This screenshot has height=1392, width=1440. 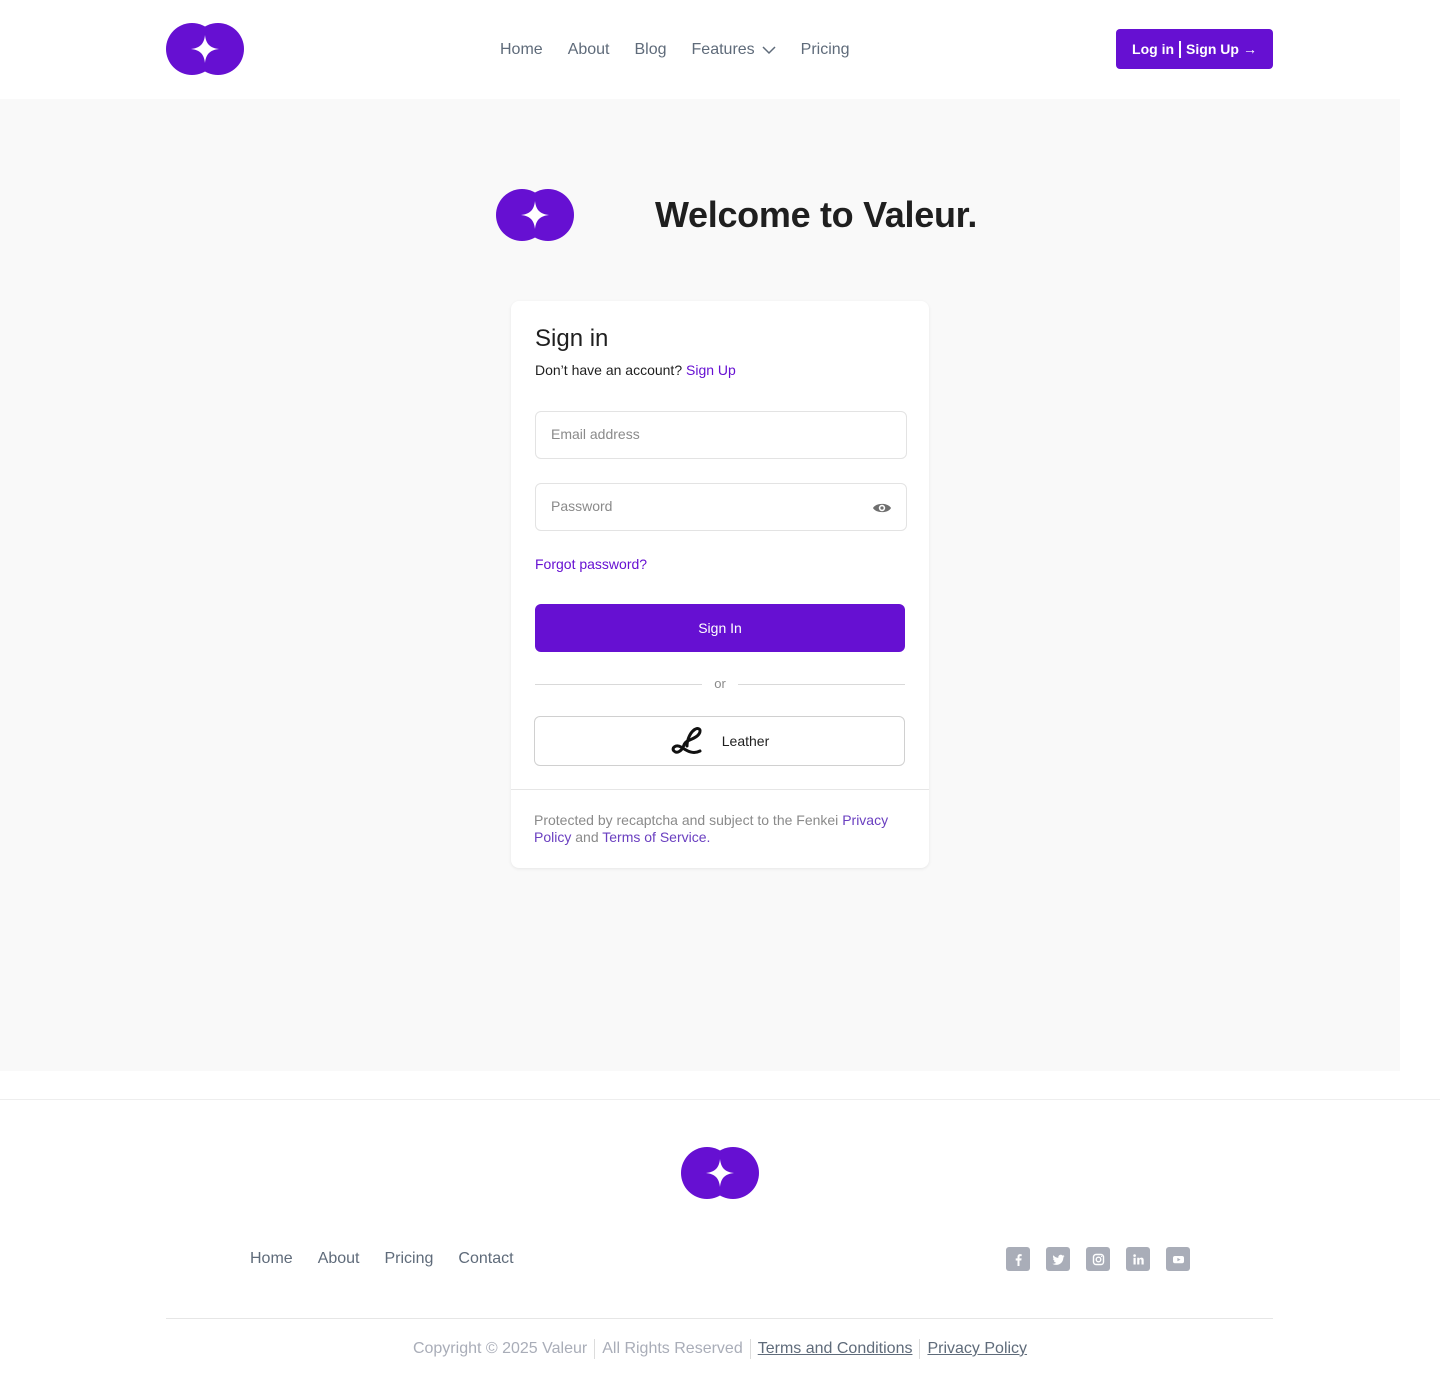 What do you see at coordinates (835, 1348) in the screenshot?
I see `terms-conditions-link: Terms and Conditions` at bounding box center [835, 1348].